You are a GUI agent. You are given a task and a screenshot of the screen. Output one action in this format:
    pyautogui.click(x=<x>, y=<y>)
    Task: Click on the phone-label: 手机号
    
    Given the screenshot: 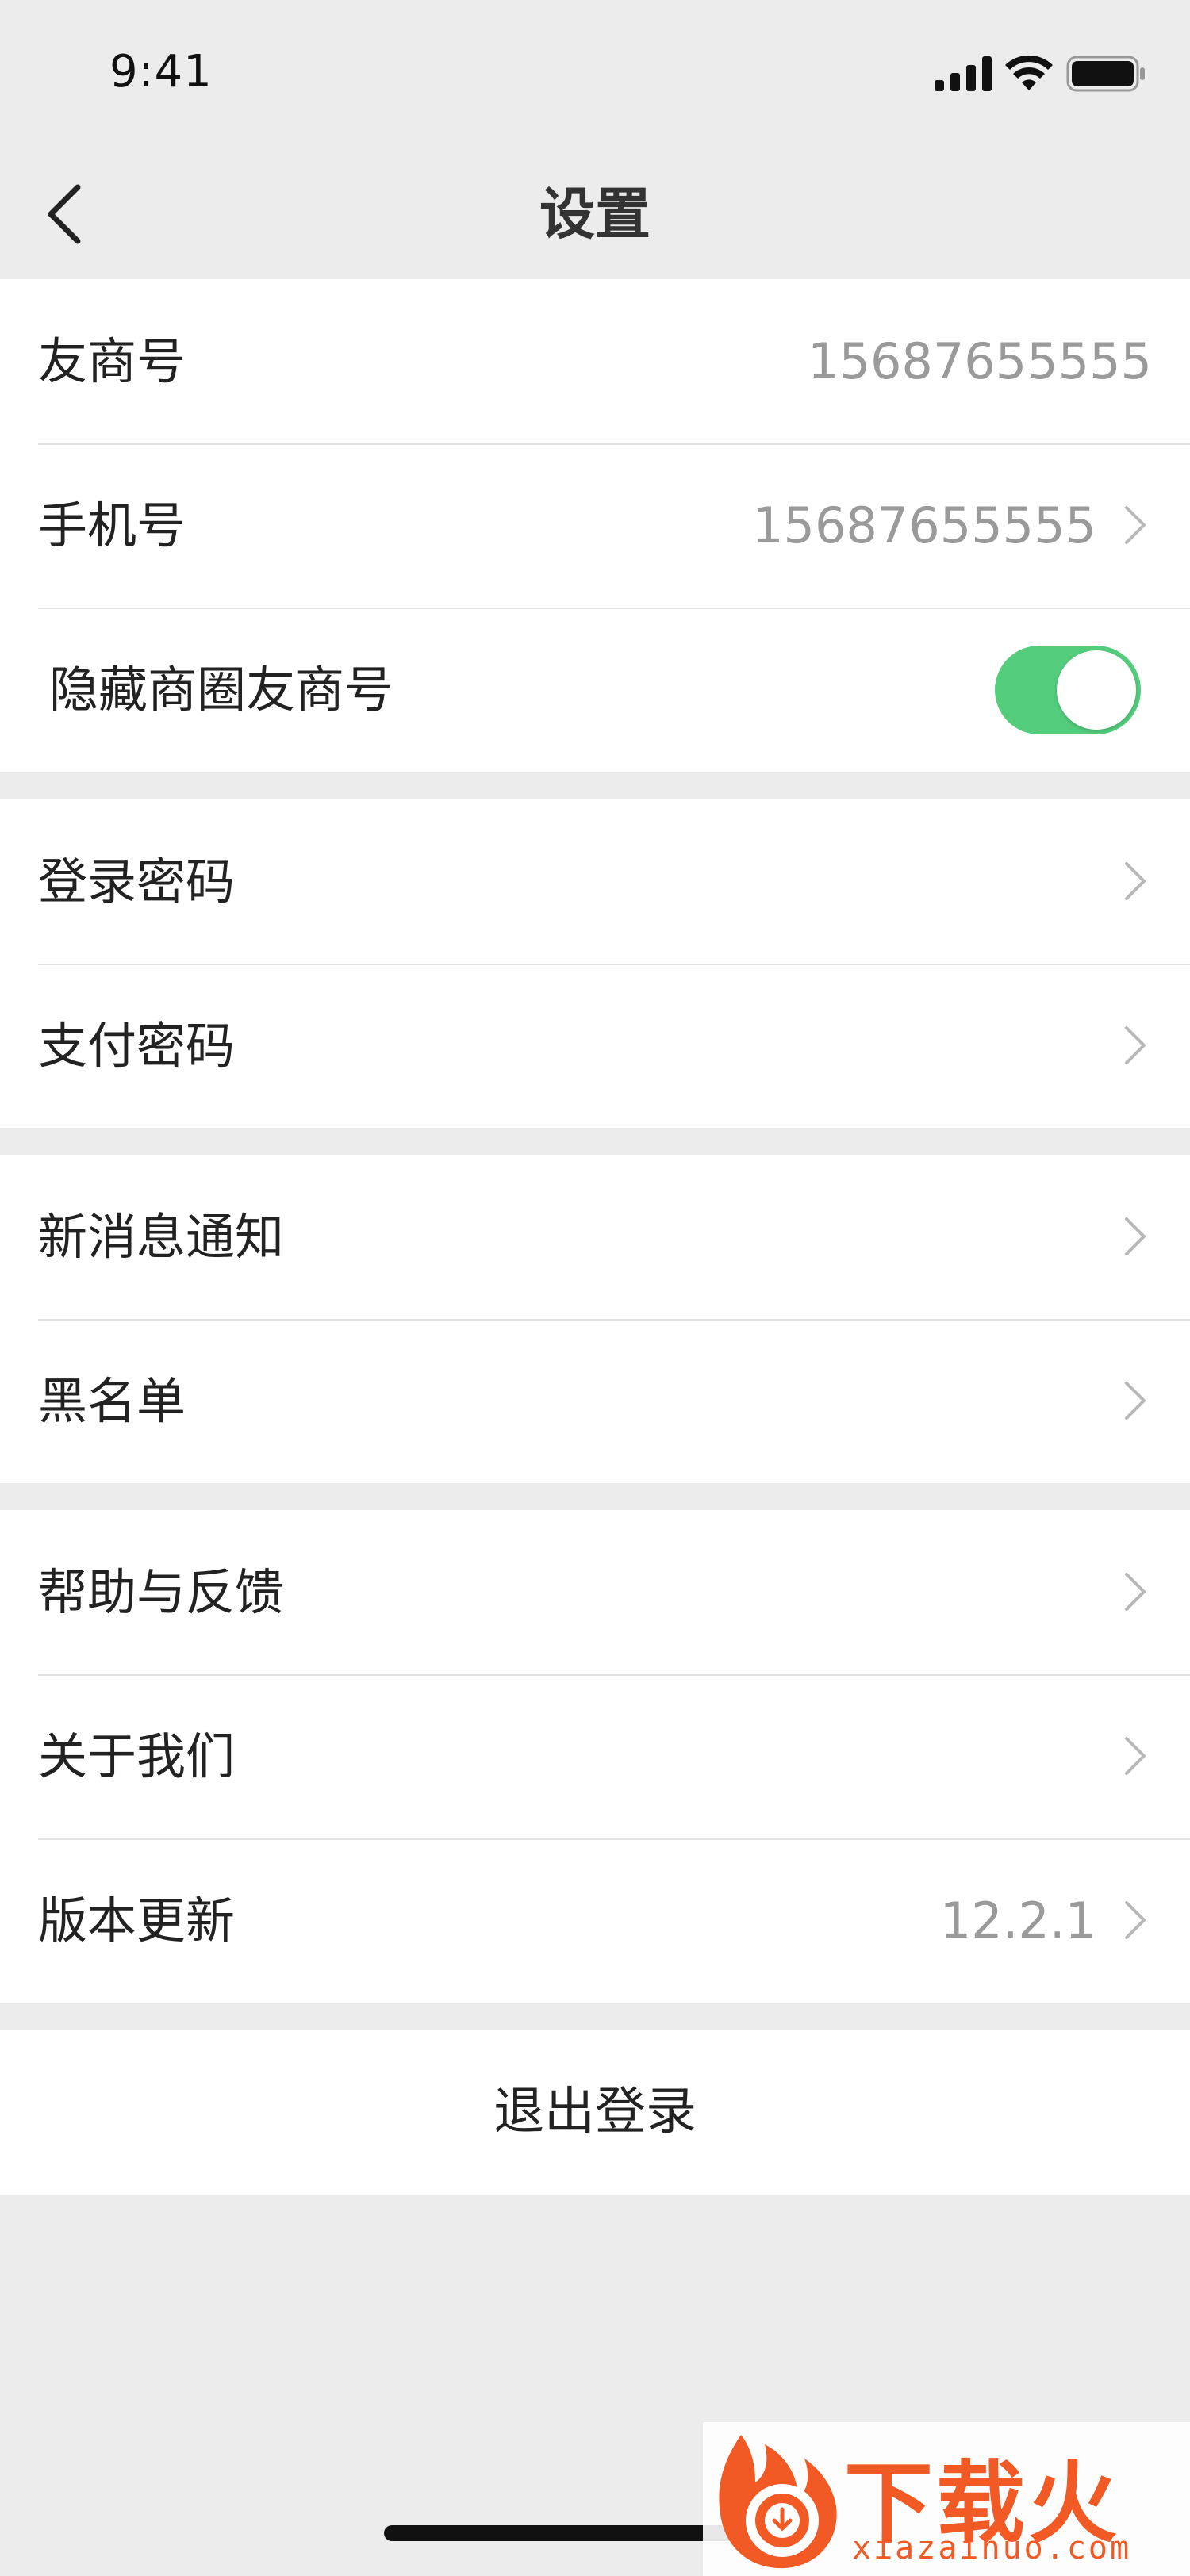 What is the action you would take?
    pyautogui.click(x=112, y=525)
    